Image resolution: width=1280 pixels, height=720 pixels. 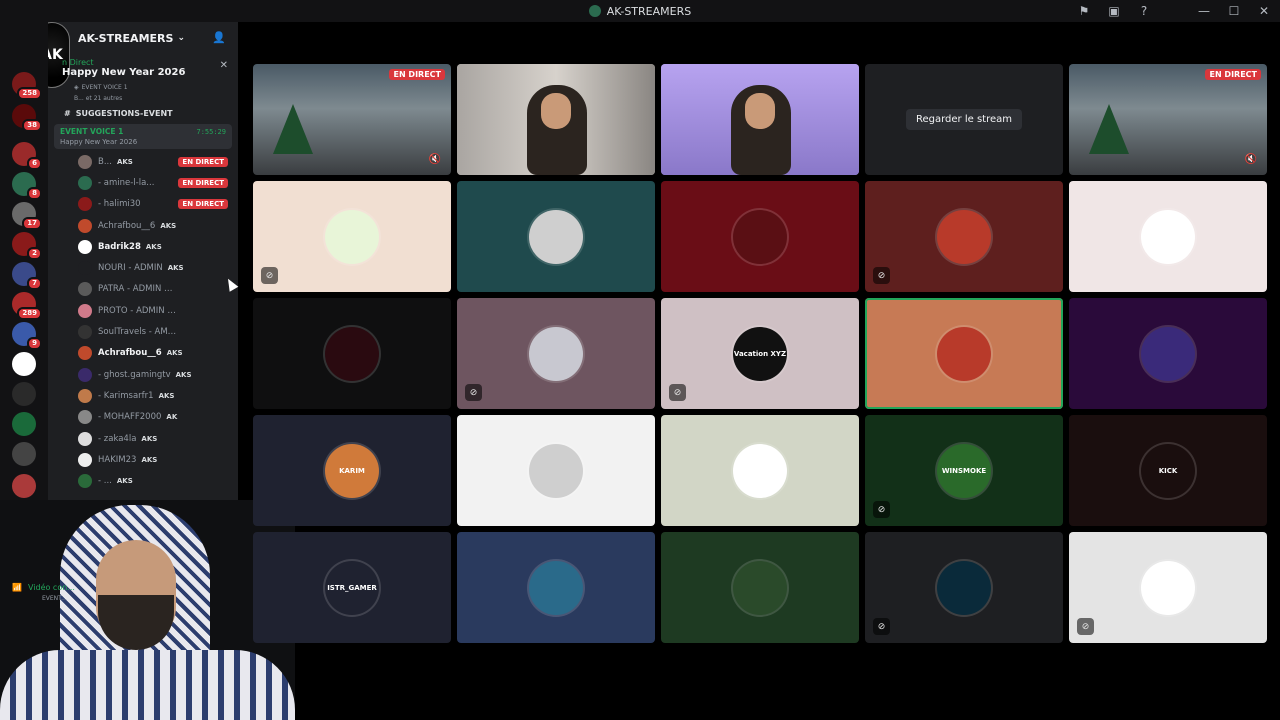 I want to click on server-icon: 8, so click(x=27, y=186).